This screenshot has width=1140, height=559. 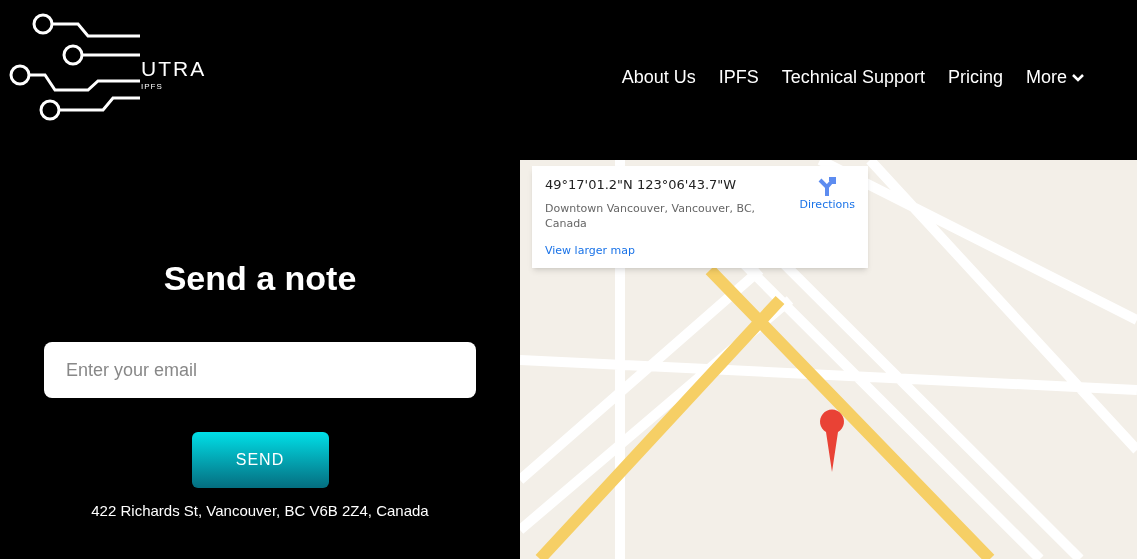 I want to click on nav-link: Technical Support, so click(x=853, y=77).